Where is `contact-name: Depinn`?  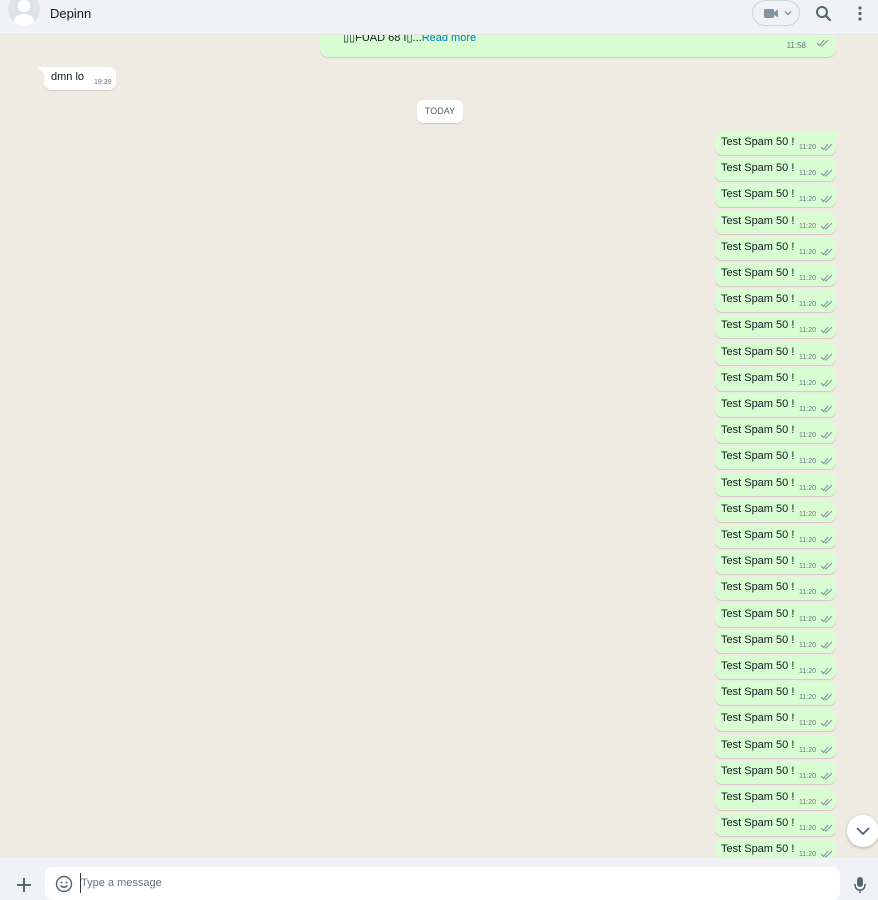 contact-name: Depinn is located at coordinates (70, 13).